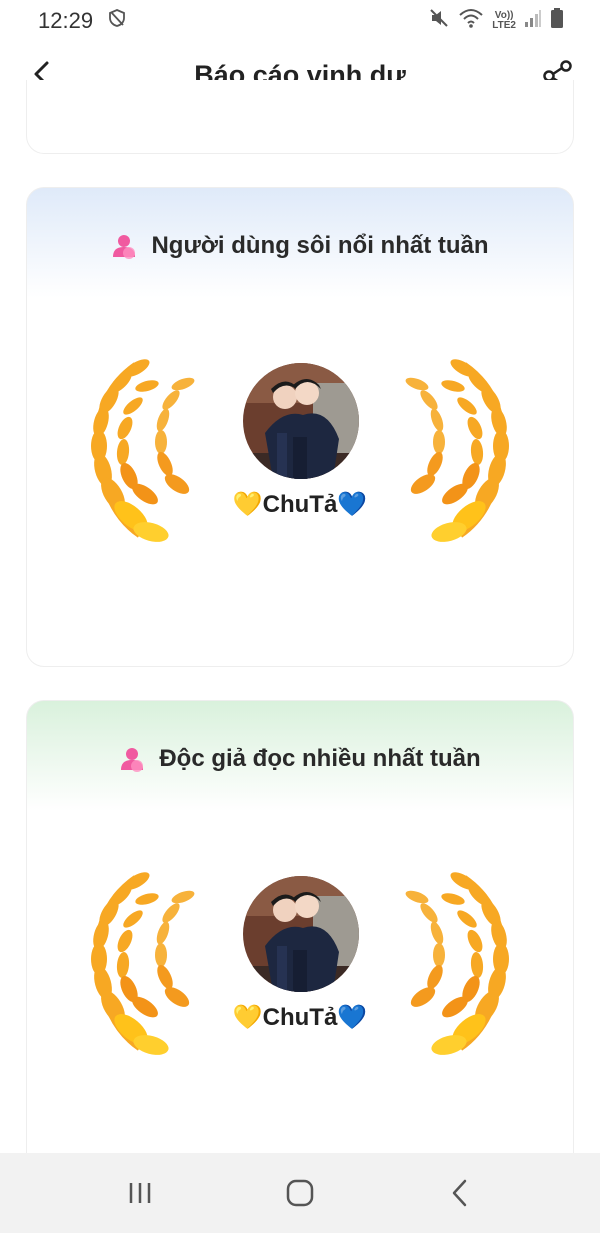  I want to click on previous-card, so click(300, 117).